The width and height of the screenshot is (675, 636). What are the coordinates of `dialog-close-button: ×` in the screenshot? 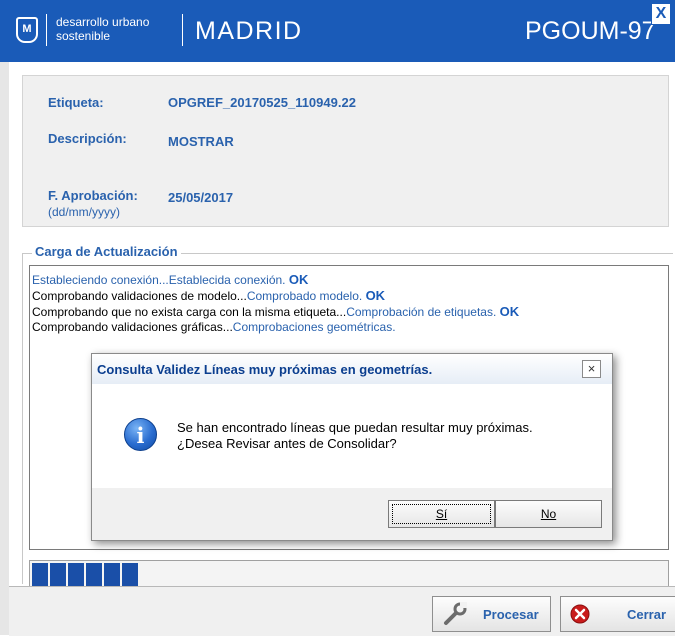 It's located at (591, 369).